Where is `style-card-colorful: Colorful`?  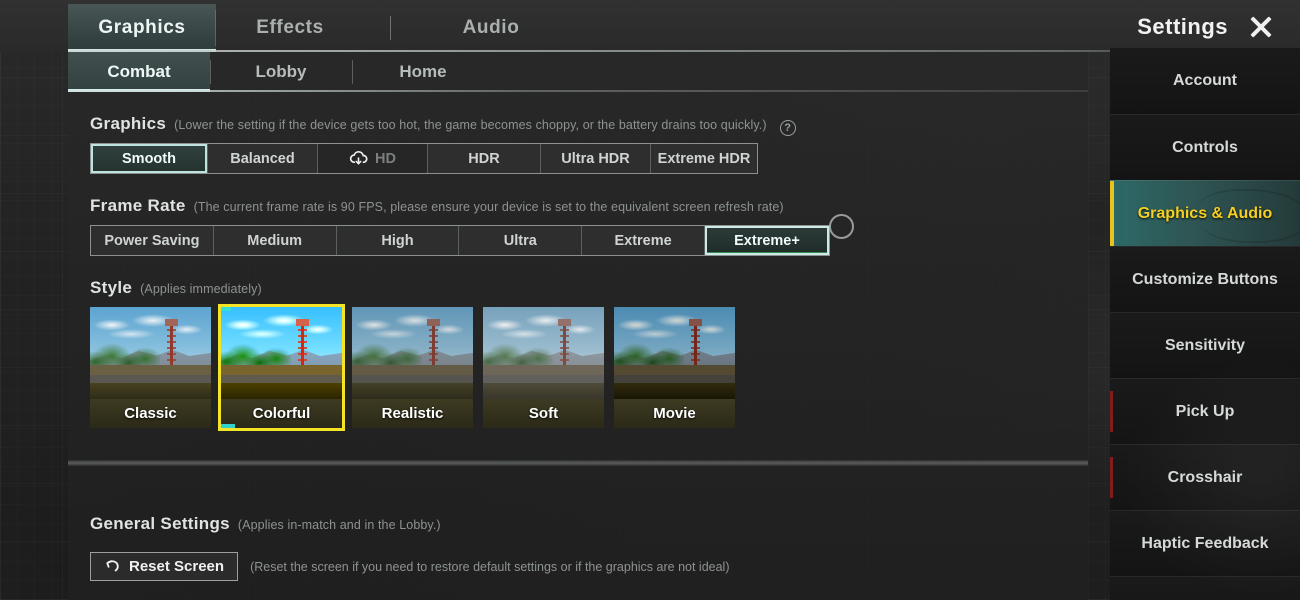
style-card-colorful: Colorful is located at coordinates (281, 367).